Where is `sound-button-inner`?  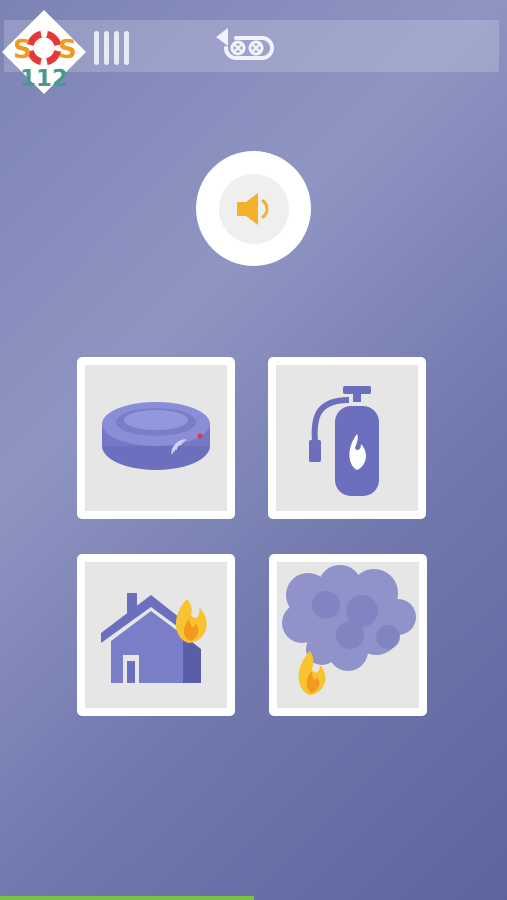
sound-button-inner is located at coordinates (253, 208).